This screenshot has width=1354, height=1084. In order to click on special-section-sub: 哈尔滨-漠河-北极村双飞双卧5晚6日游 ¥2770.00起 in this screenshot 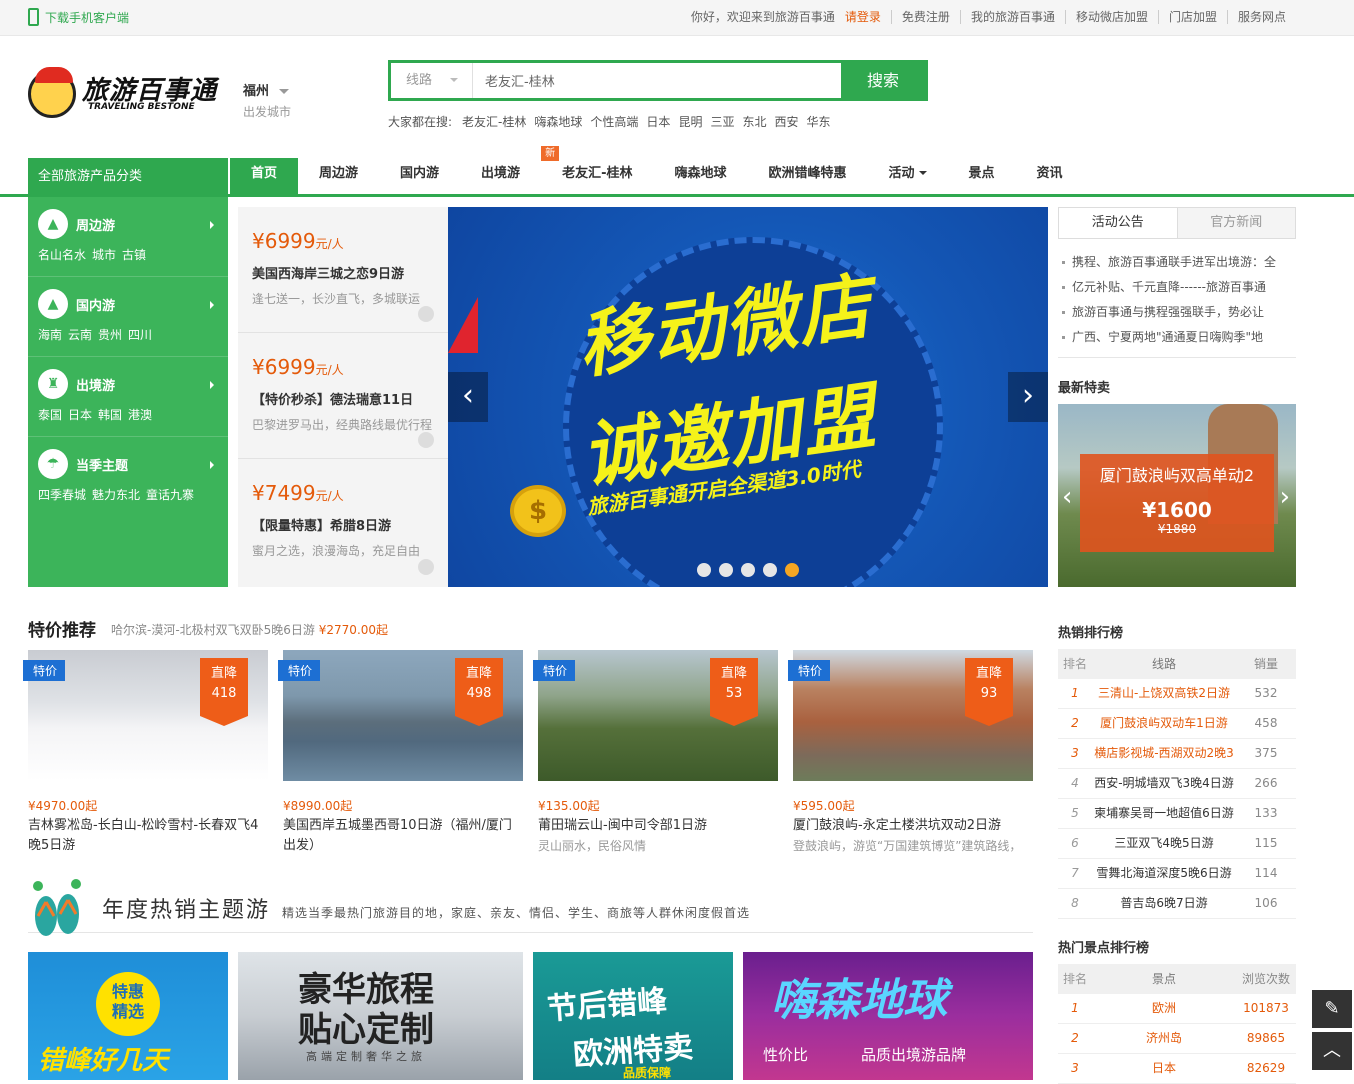, I will do `click(249, 629)`.